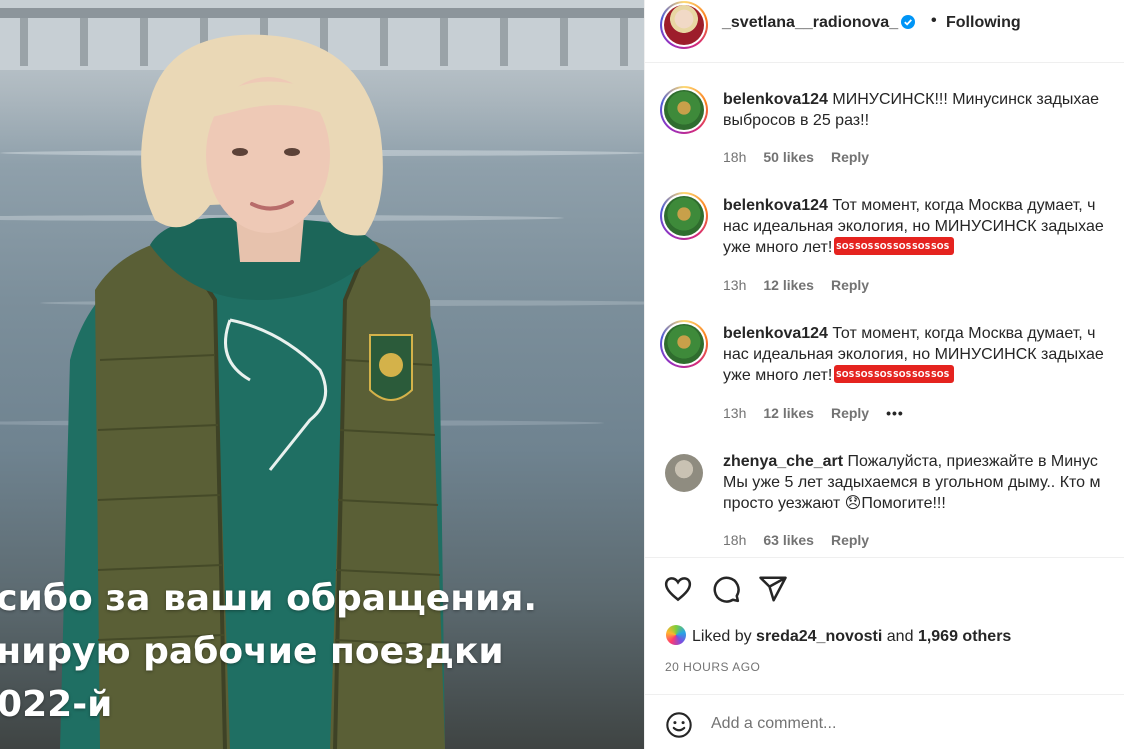 The image size is (1124, 749). Describe the element at coordinates (964, 636) in the screenshot. I see `likes-others-count: 1,969 others` at that location.